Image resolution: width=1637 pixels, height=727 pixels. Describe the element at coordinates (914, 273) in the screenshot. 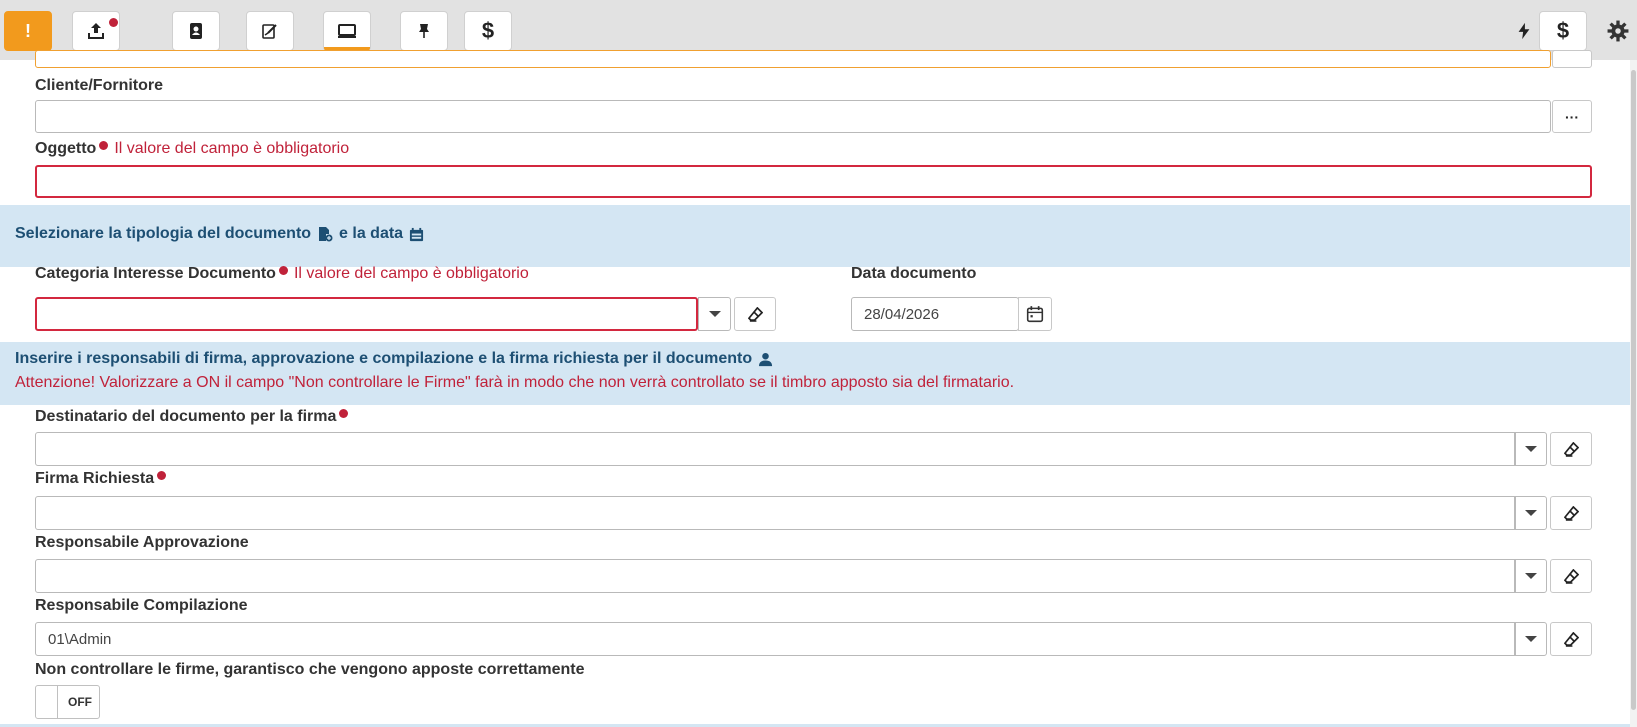

I see `data-label: Data documento` at that location.